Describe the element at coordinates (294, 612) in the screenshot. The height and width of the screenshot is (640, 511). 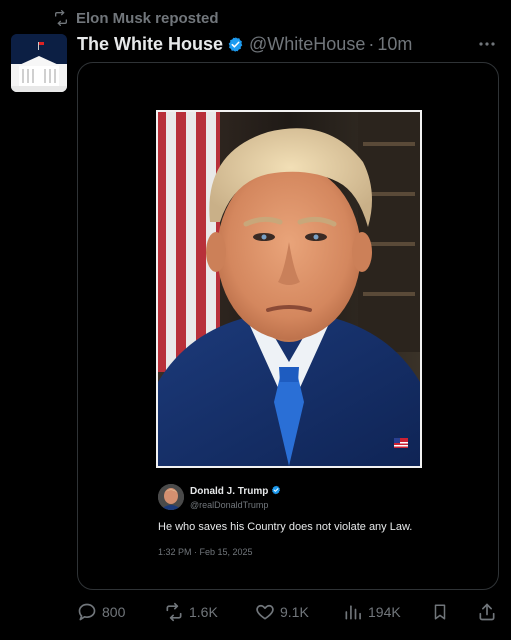
I see `like-count: 9.1K` at that location.